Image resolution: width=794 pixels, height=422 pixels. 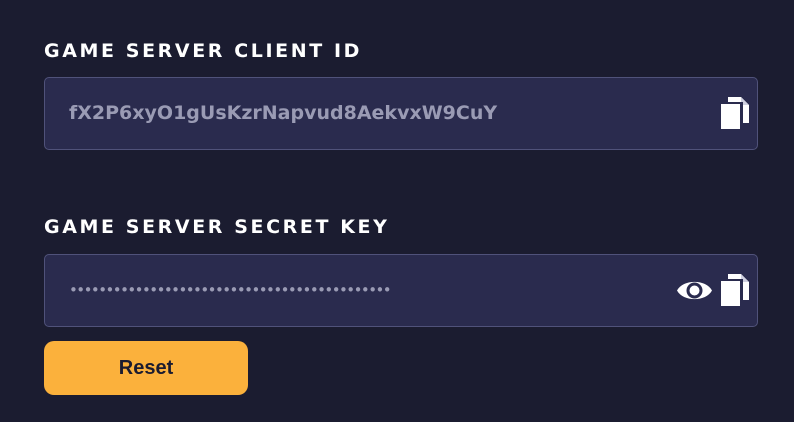 What do you see at coordinates (203, 51) in the screenshot?
I see `client-id-label: GAME SERVER CLIENT ID` at bounding box center [203, 51].